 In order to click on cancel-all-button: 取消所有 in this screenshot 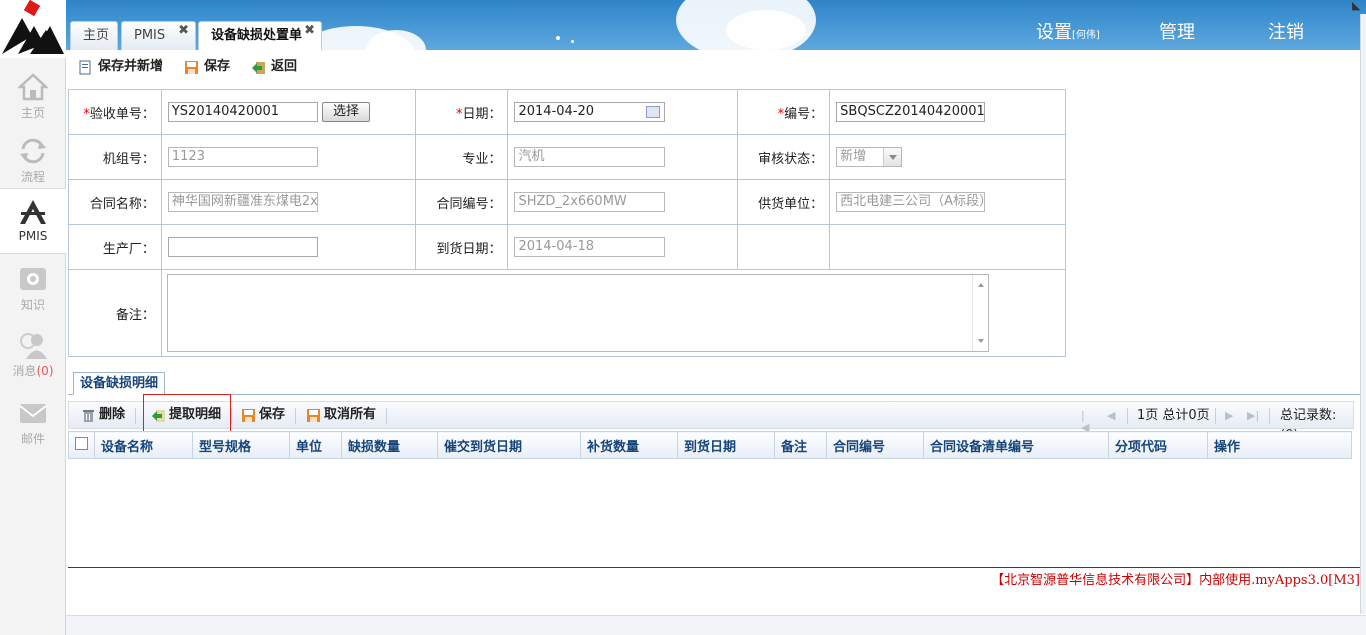, I will do `click(341, 416)`.